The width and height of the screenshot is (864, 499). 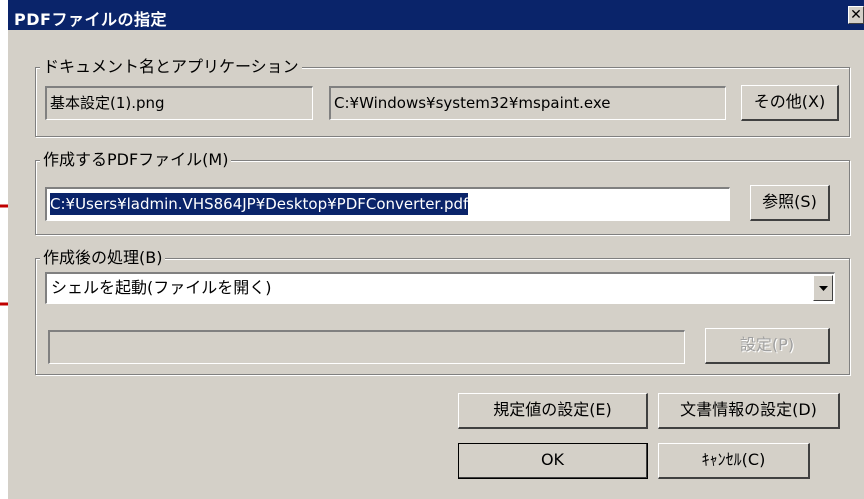 What do you see at coordinates (136, 160) in the screenshot?
I see `pdf-file-legend: 作成するPDFファイル(M)` at bounding box center [136, 160].